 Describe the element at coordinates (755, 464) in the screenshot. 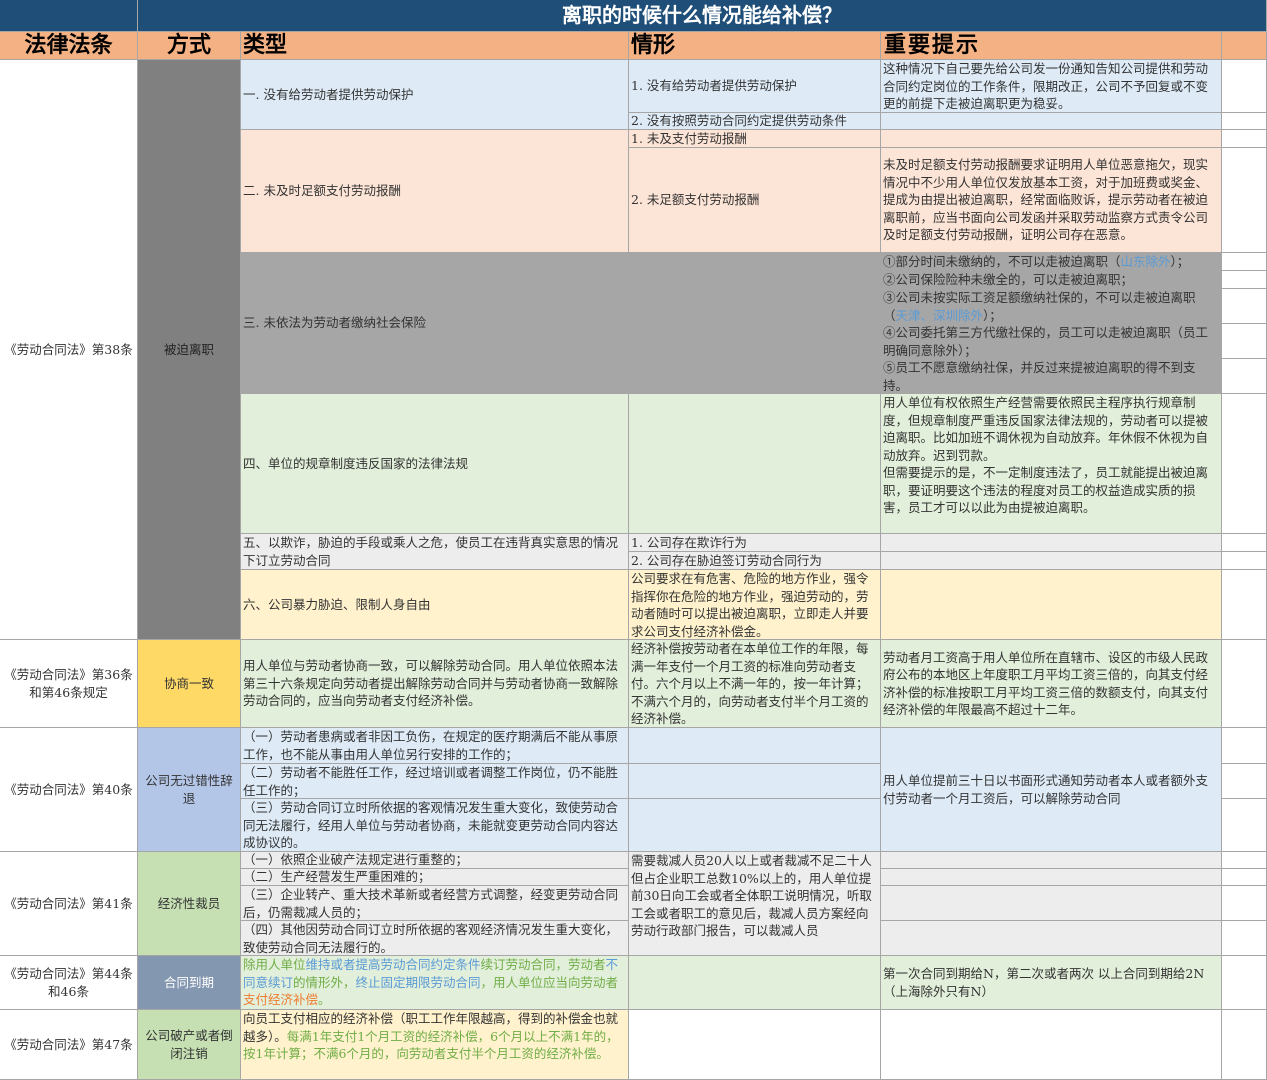

I see `situation-4-blank` at that location.